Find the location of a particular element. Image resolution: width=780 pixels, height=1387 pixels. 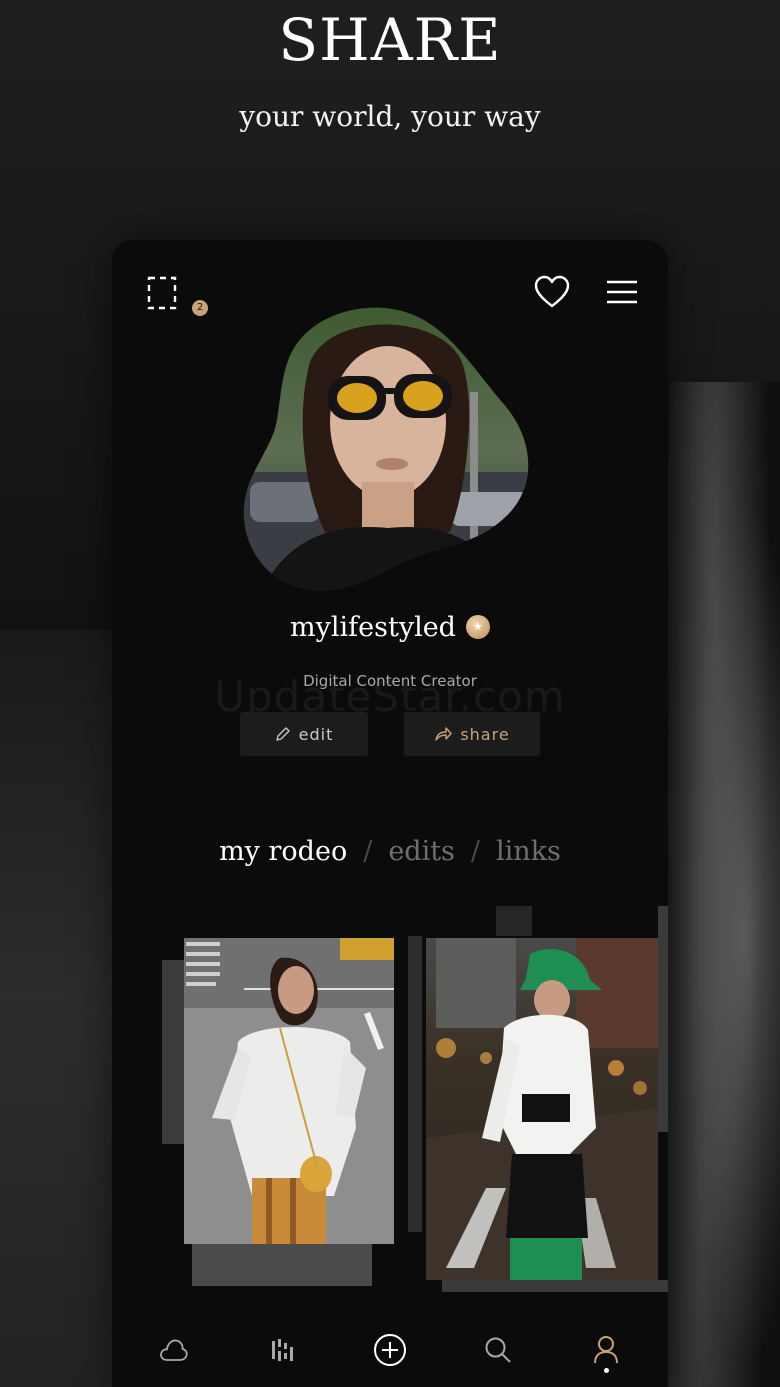

profile-username: mylifestyled is located at coordinates (390, 627).